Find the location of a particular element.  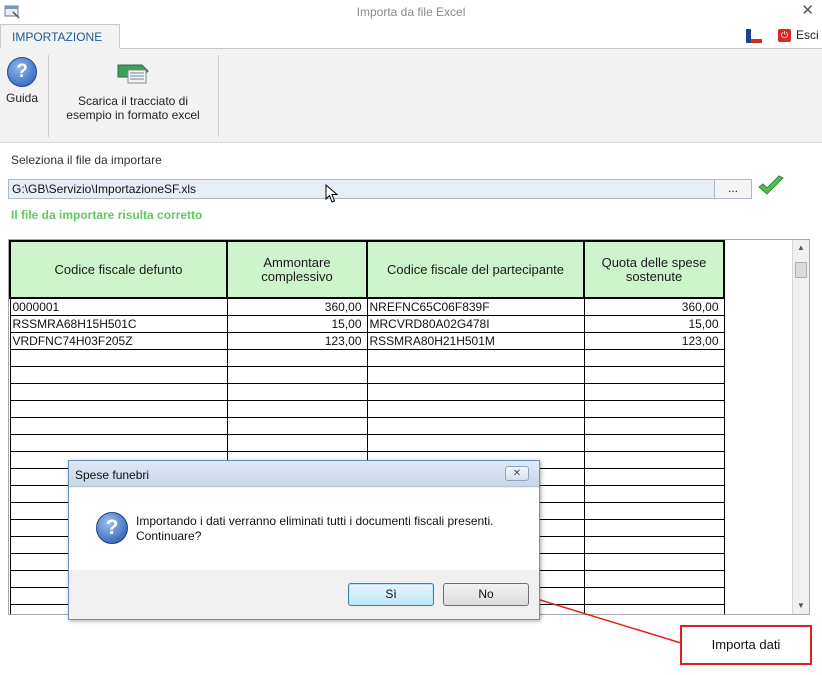

dialog-close-button: ✕ is located at coordinates (517, 473).